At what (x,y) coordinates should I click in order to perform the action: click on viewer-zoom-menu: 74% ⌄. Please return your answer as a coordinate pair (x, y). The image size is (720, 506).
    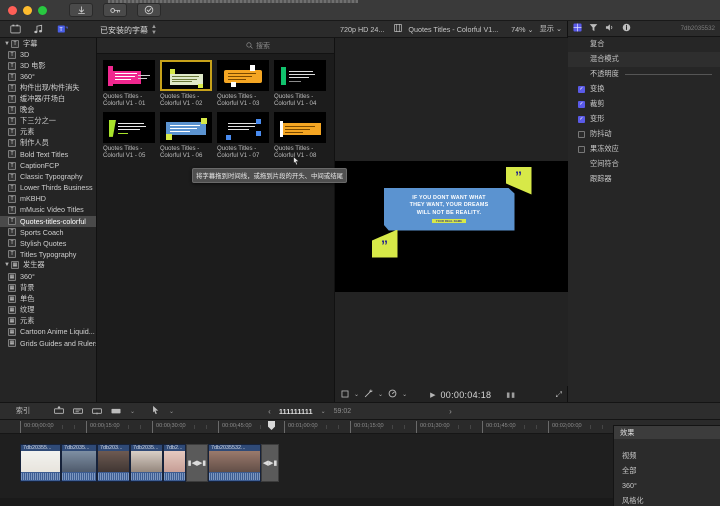
    Looking at the image, I should click on (522, 29).